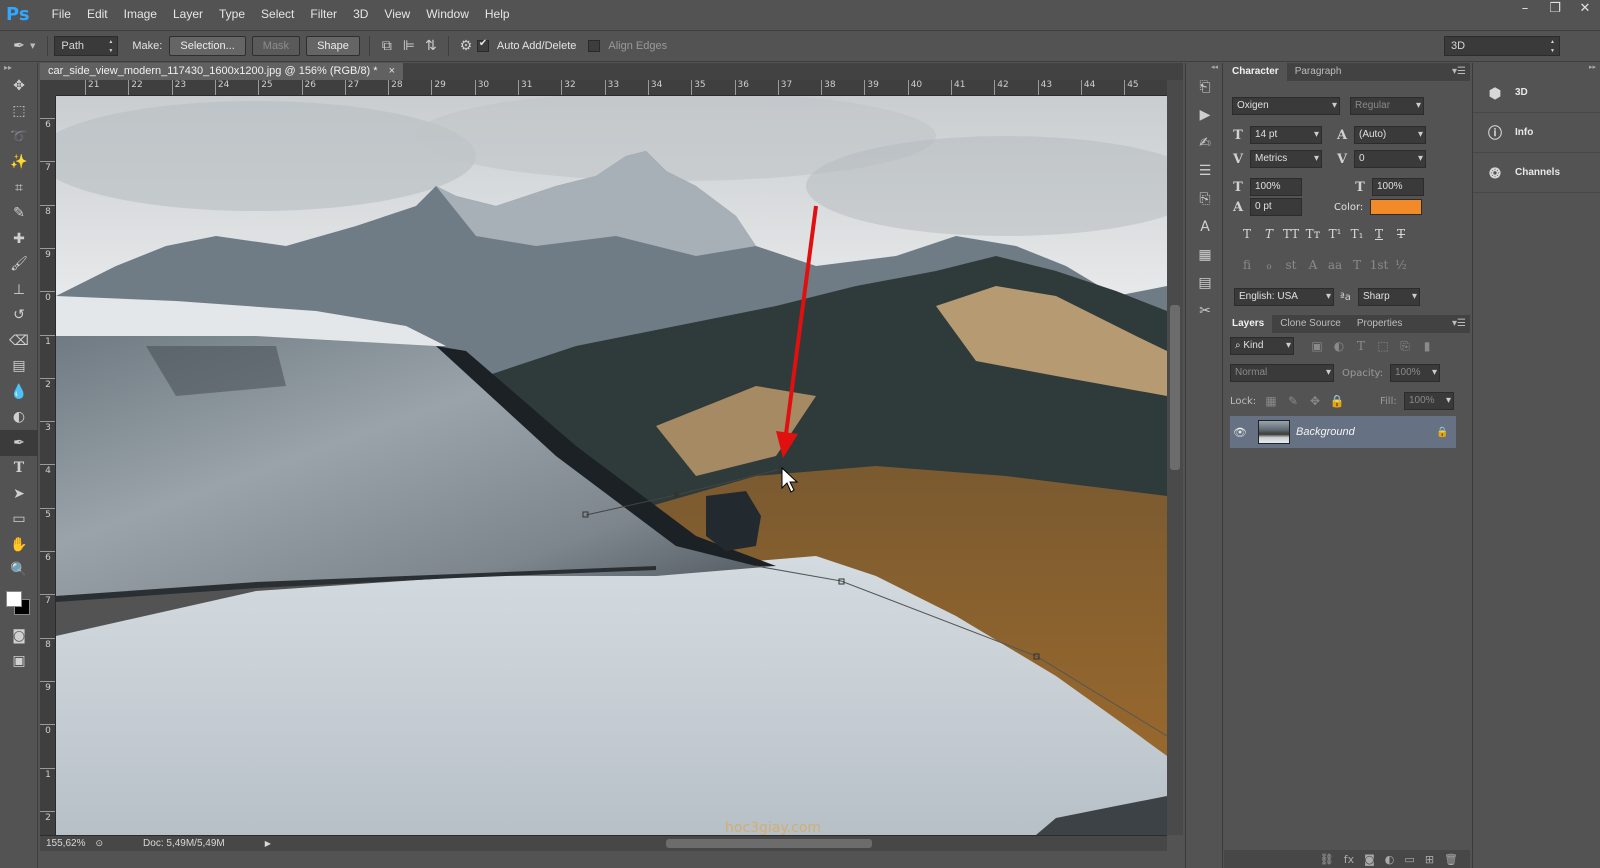  I want to click on titling-alternates-button: T, so click(1357, 265).